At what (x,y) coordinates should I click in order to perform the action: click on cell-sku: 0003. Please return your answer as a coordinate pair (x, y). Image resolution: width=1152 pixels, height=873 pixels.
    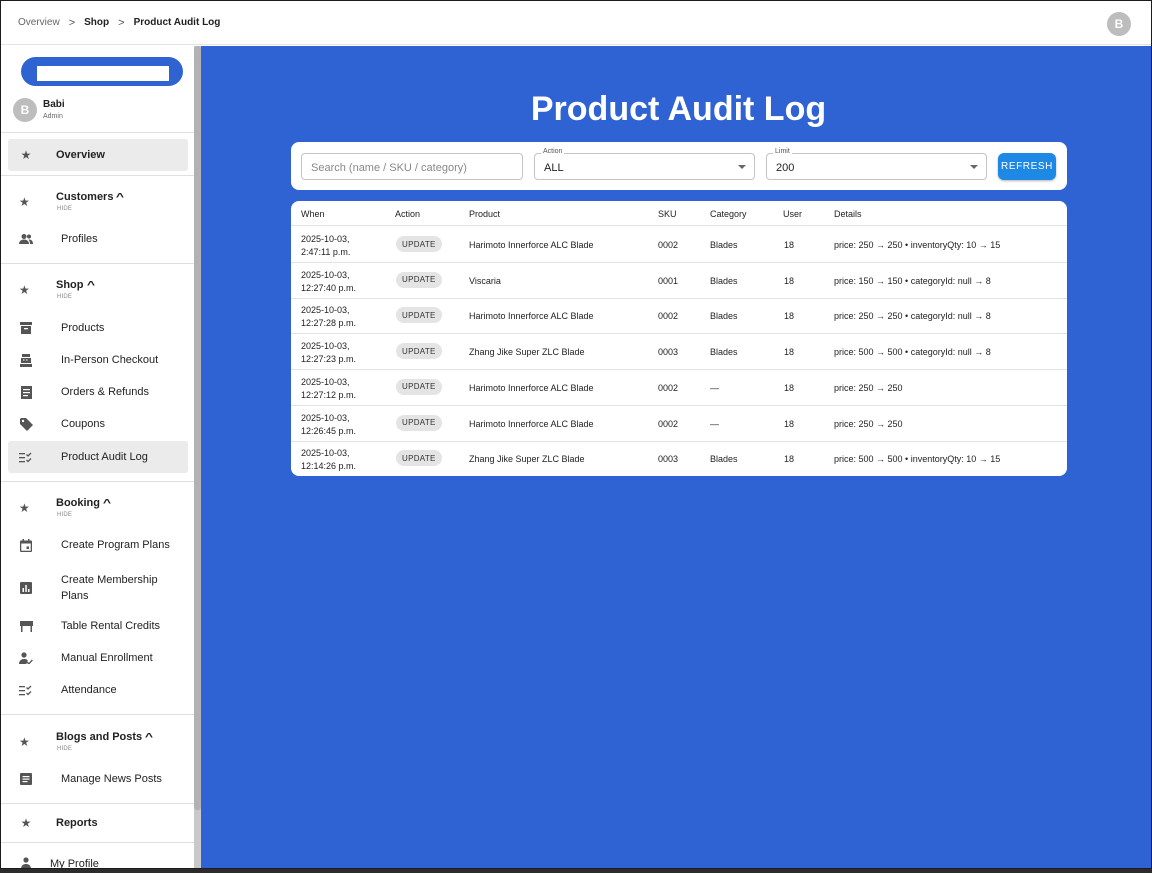
    Looking at the image, I should click on (668, 352).